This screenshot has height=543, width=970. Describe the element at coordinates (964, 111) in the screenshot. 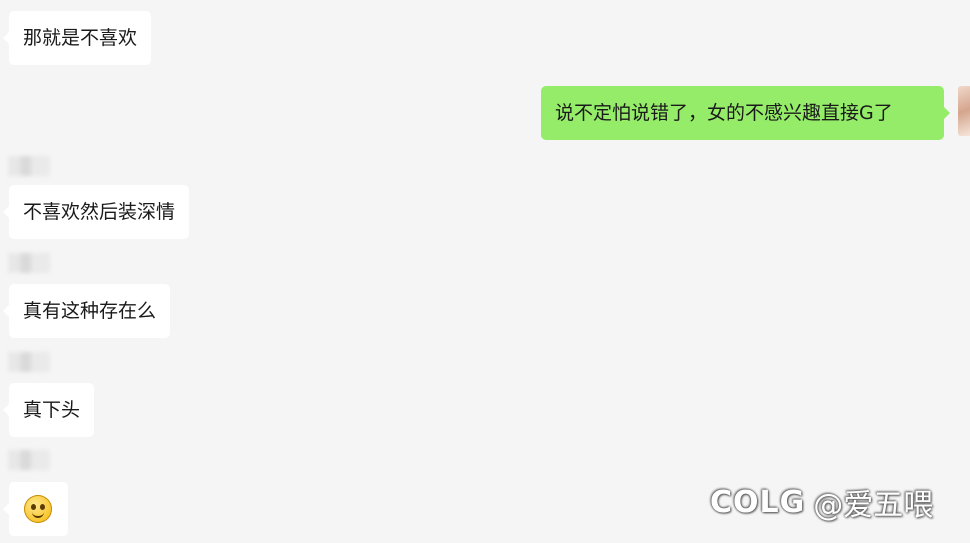

I see `avatar` at that location.